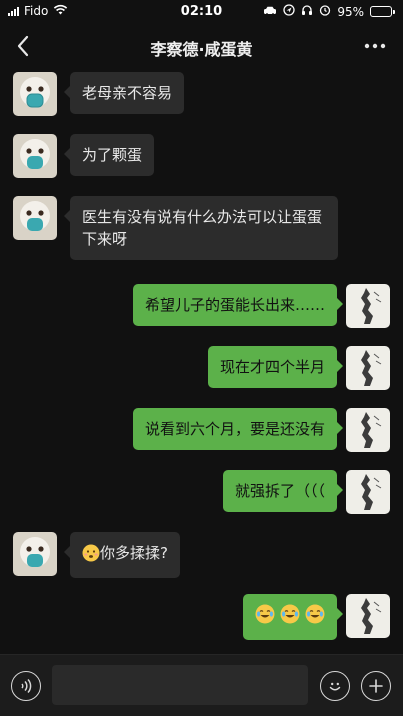 This screenshot has width=403, height=716. I want to click on chevron-left-icon, so click(23, 46).